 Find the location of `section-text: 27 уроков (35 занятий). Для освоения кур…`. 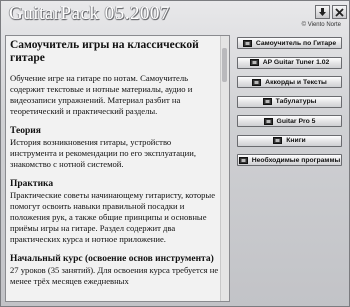

section-text: 27 уроков (35 занятий). Для освоения кур… is located at coordinates (114, 275).